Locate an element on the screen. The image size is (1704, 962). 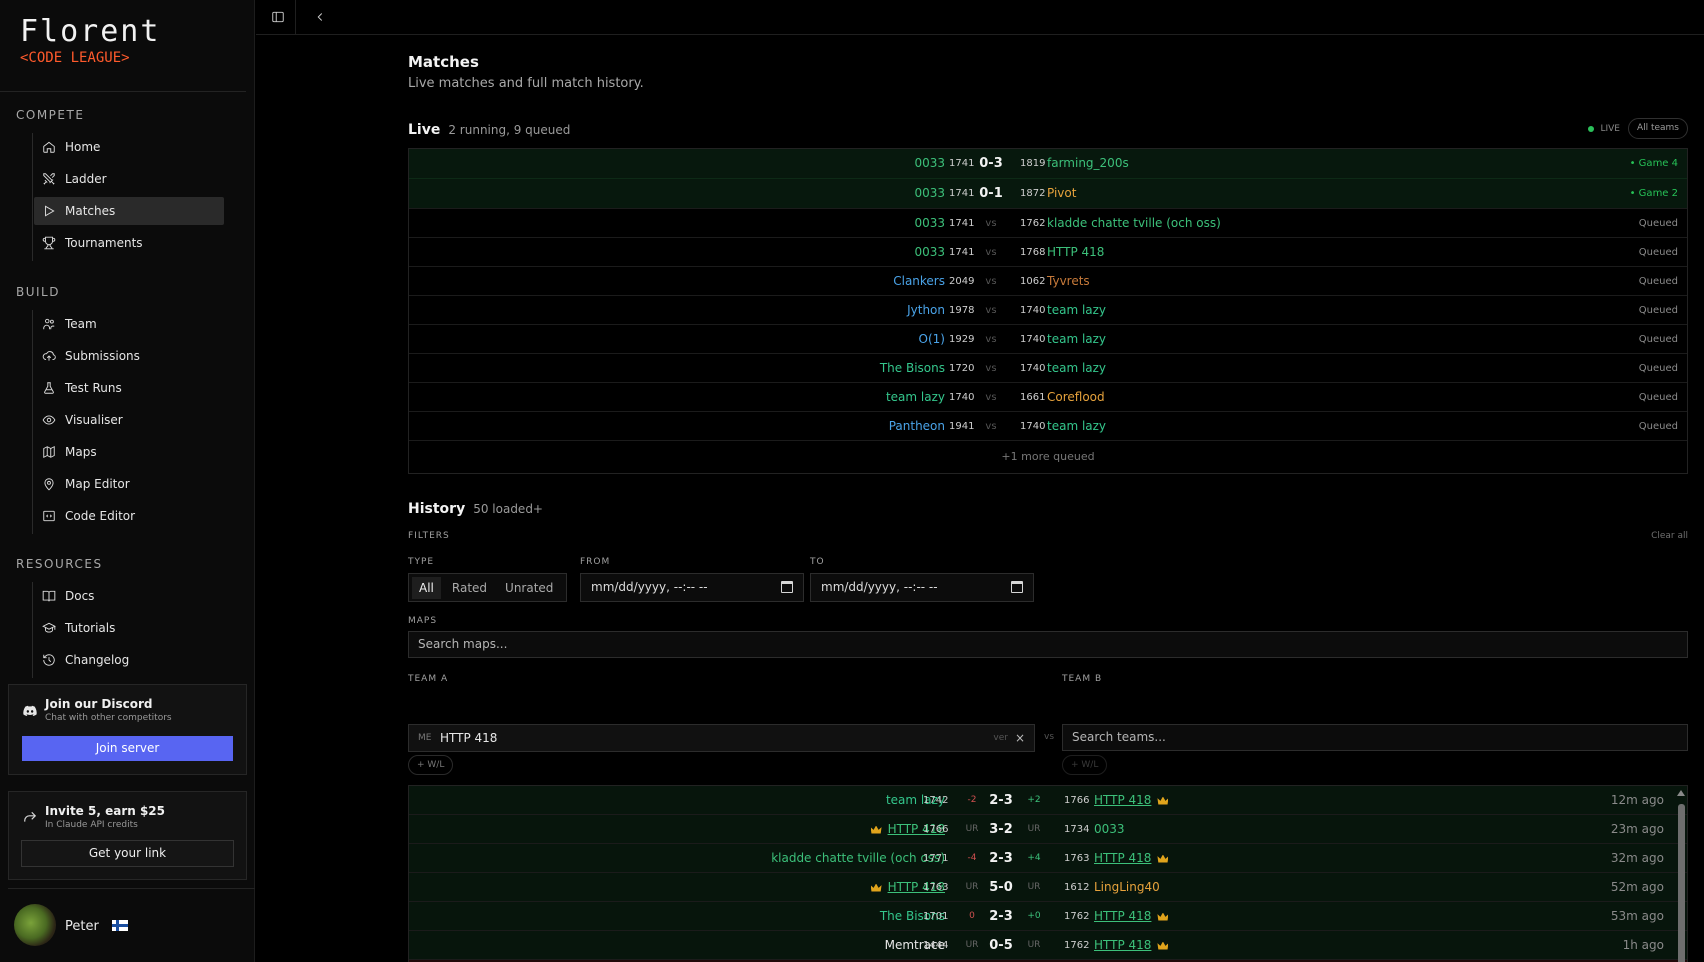
team-b-name: 0033 is located at coordinates (1109, 829).